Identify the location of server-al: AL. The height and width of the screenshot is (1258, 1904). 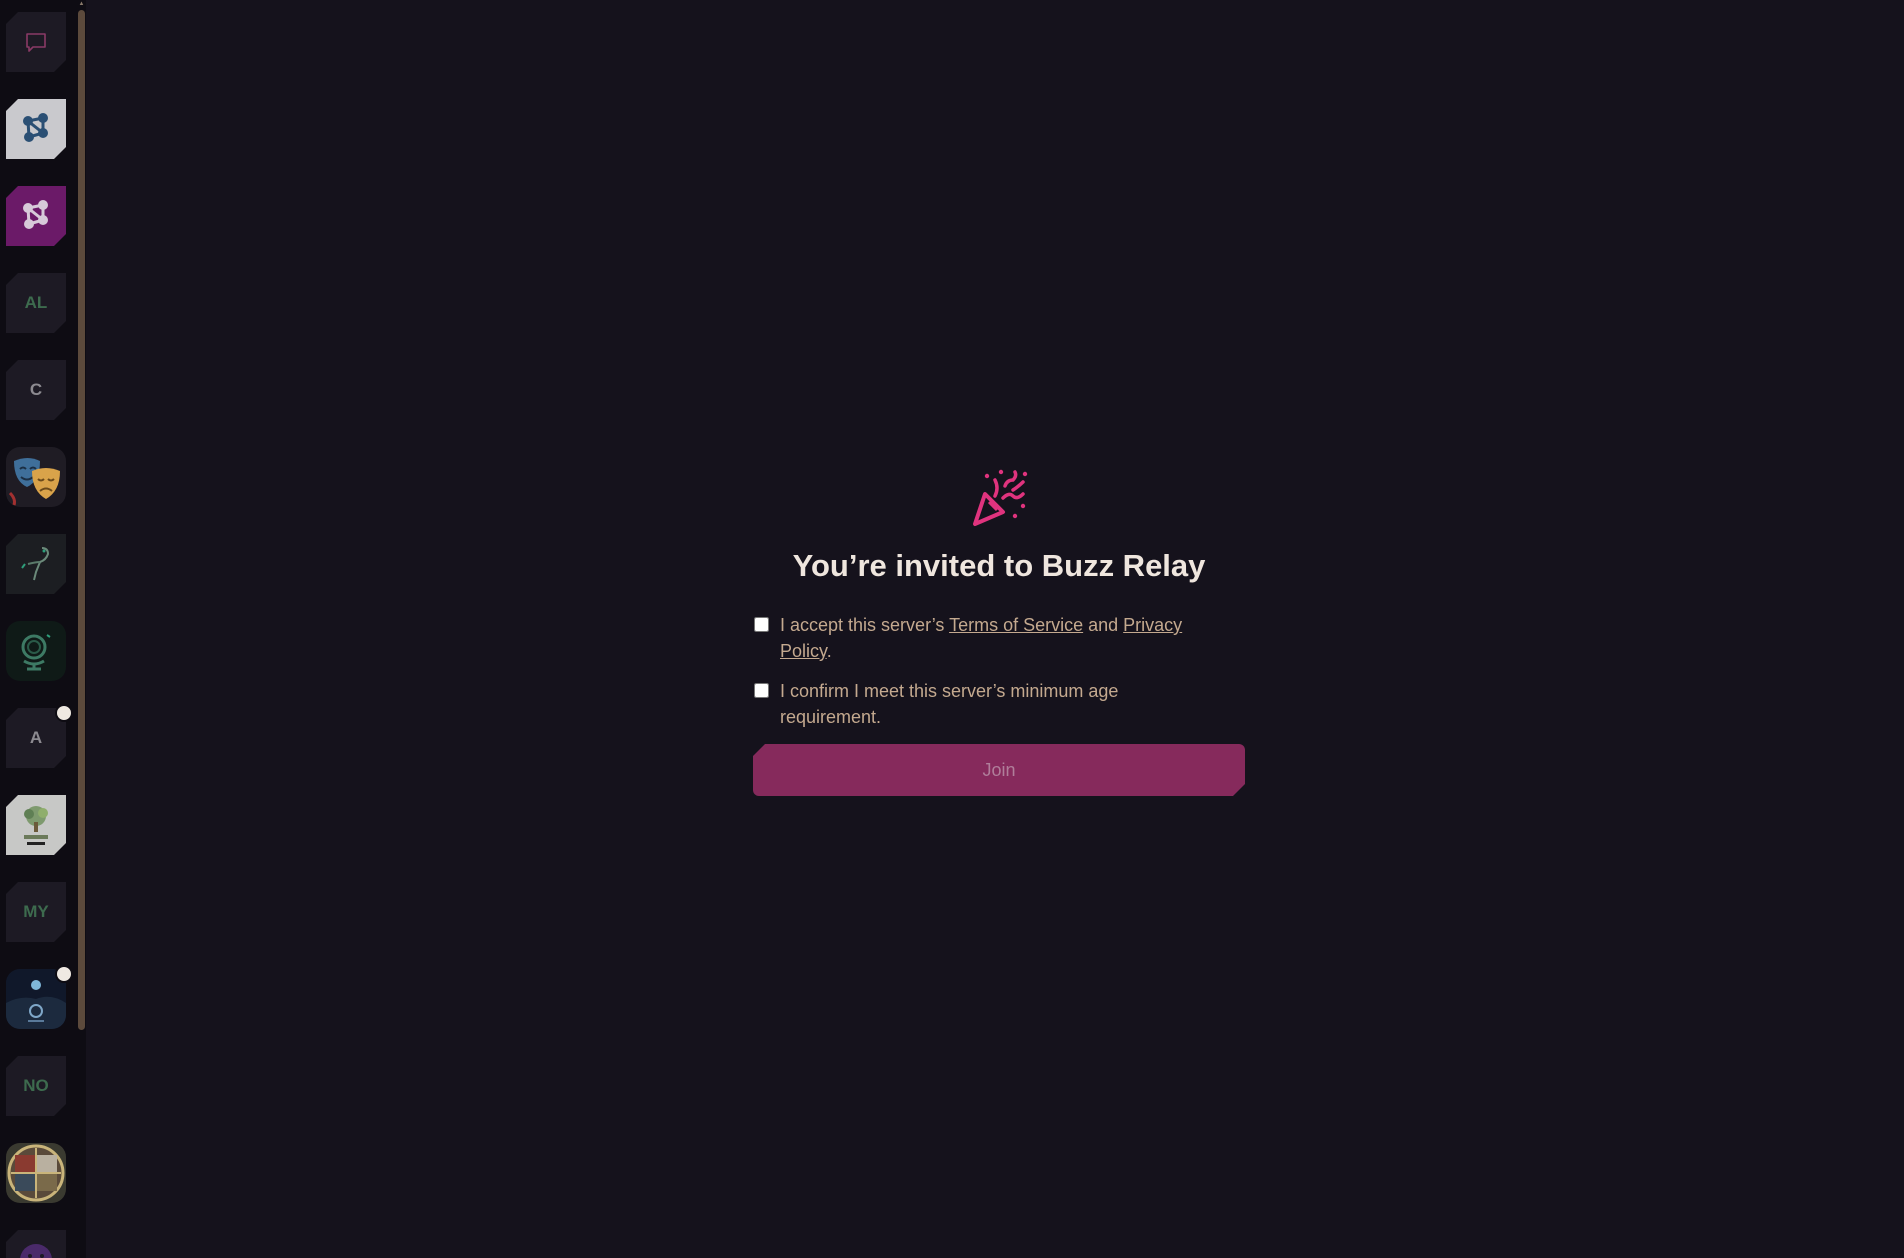
(36, 303).